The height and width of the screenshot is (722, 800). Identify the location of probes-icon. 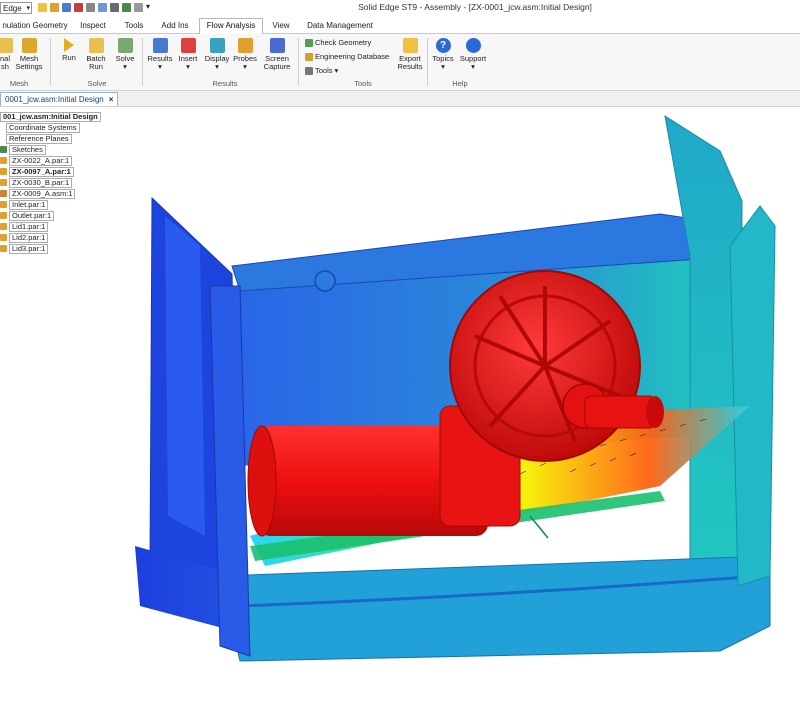
(245, 45).